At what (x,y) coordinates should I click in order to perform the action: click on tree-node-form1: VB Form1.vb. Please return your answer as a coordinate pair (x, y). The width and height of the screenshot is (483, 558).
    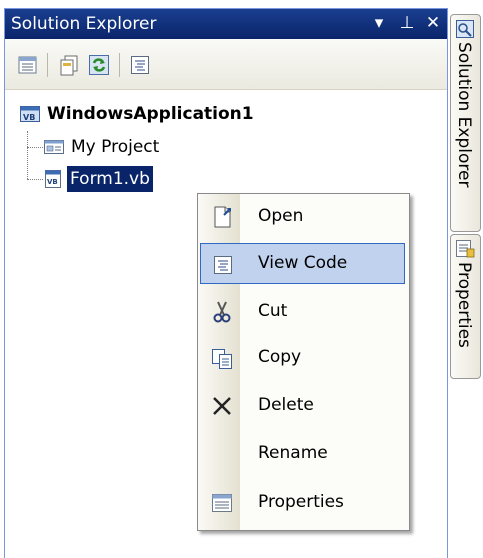
    Looking at the image, I should click on (143, 179).